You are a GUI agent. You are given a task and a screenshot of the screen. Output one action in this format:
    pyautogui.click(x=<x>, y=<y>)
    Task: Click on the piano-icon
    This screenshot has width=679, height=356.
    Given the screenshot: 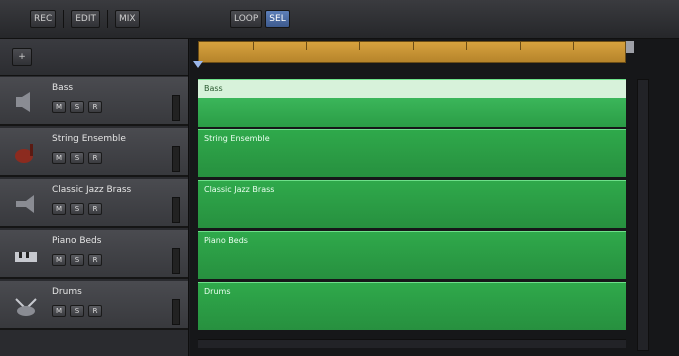 What is the action you would take?
    pyautogui.click(x=26, y=257)
    